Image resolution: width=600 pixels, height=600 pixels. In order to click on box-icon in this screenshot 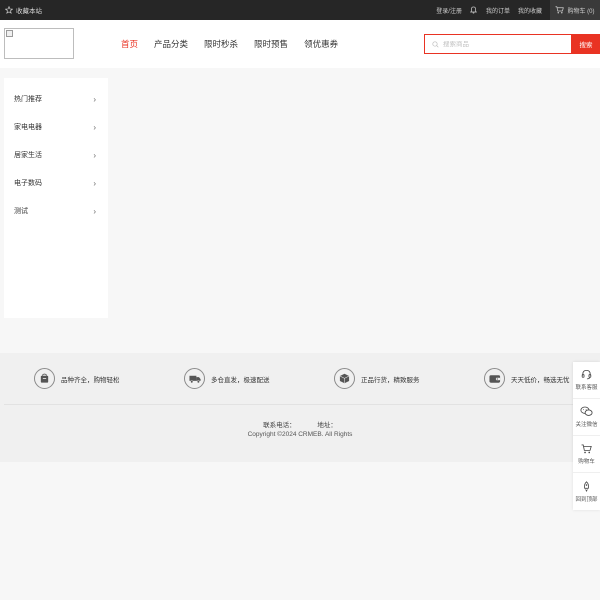, I will do `click(344, 378)`.